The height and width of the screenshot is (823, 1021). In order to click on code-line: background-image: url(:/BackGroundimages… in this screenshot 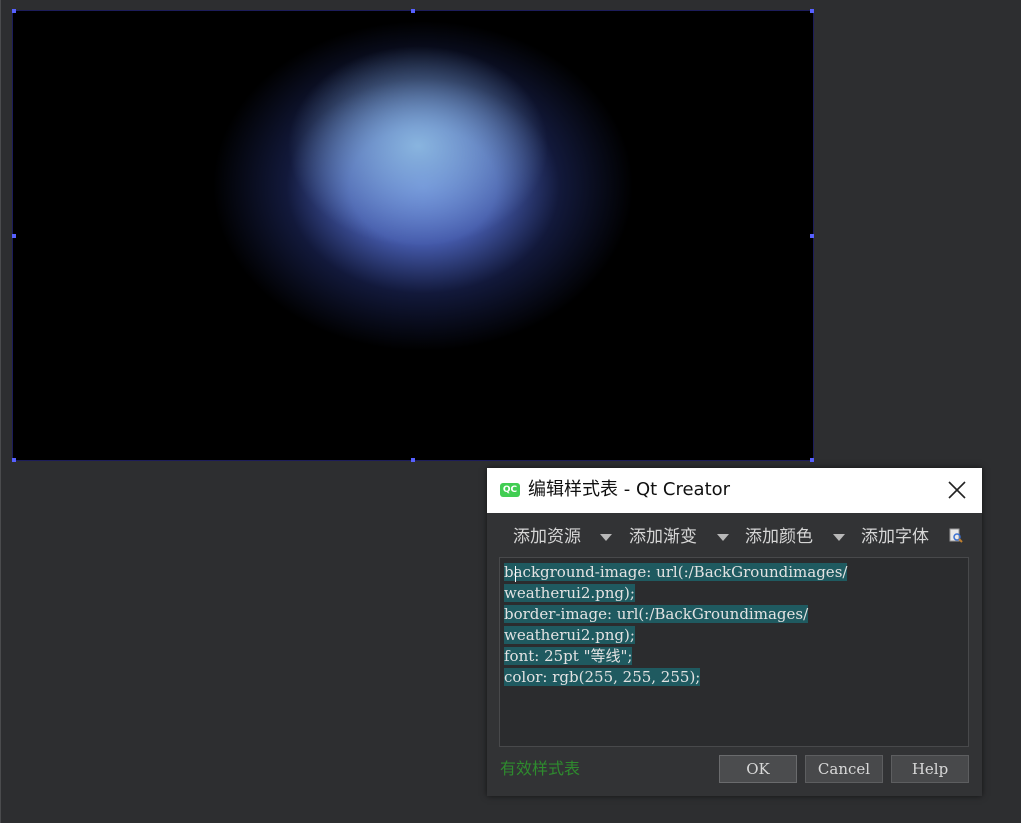, I will do `click(676, 572)`.